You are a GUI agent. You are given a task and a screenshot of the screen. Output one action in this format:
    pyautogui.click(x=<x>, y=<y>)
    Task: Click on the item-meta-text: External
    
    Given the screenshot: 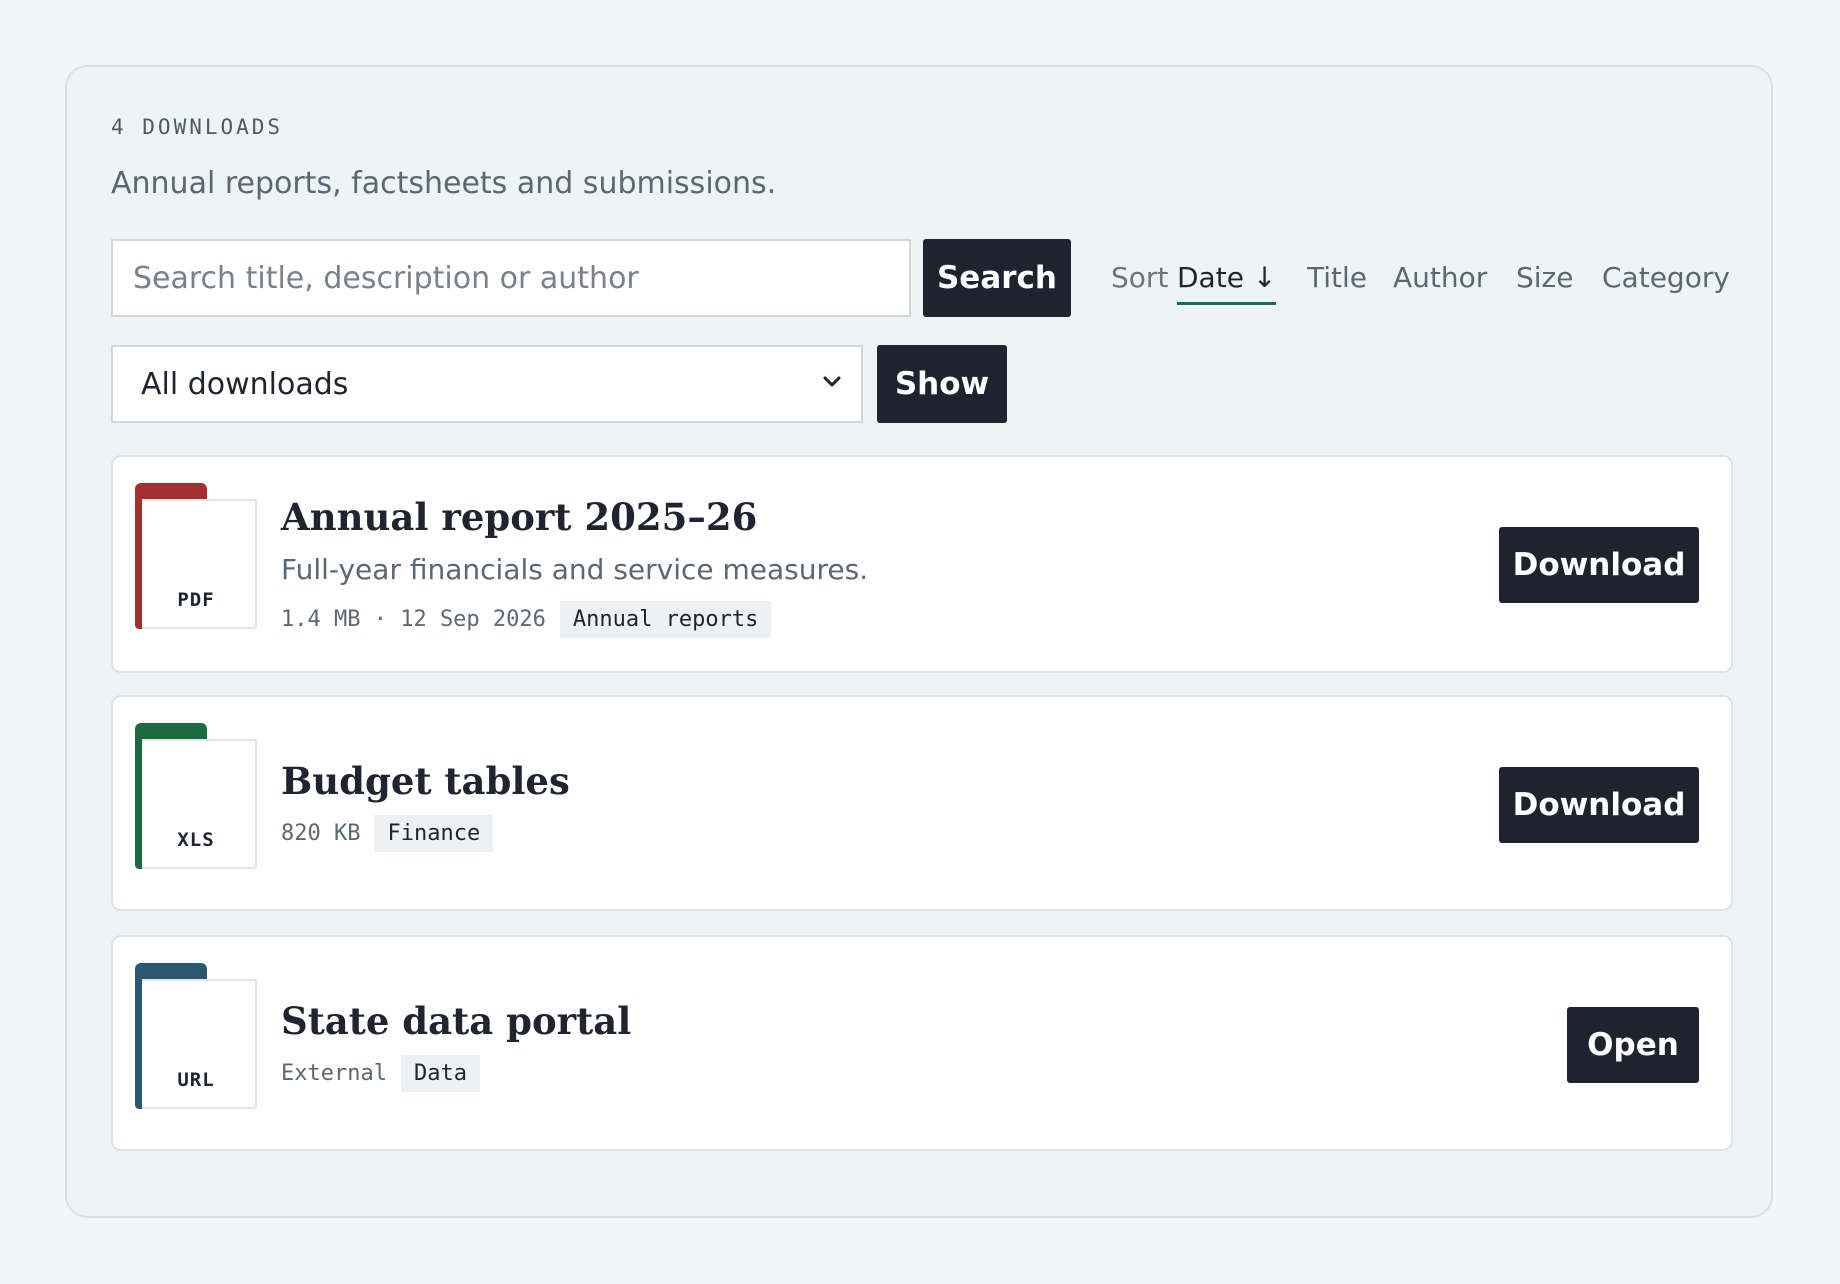 What is the action you would take?
    pyautogui.click(x=334, y=1073)
    